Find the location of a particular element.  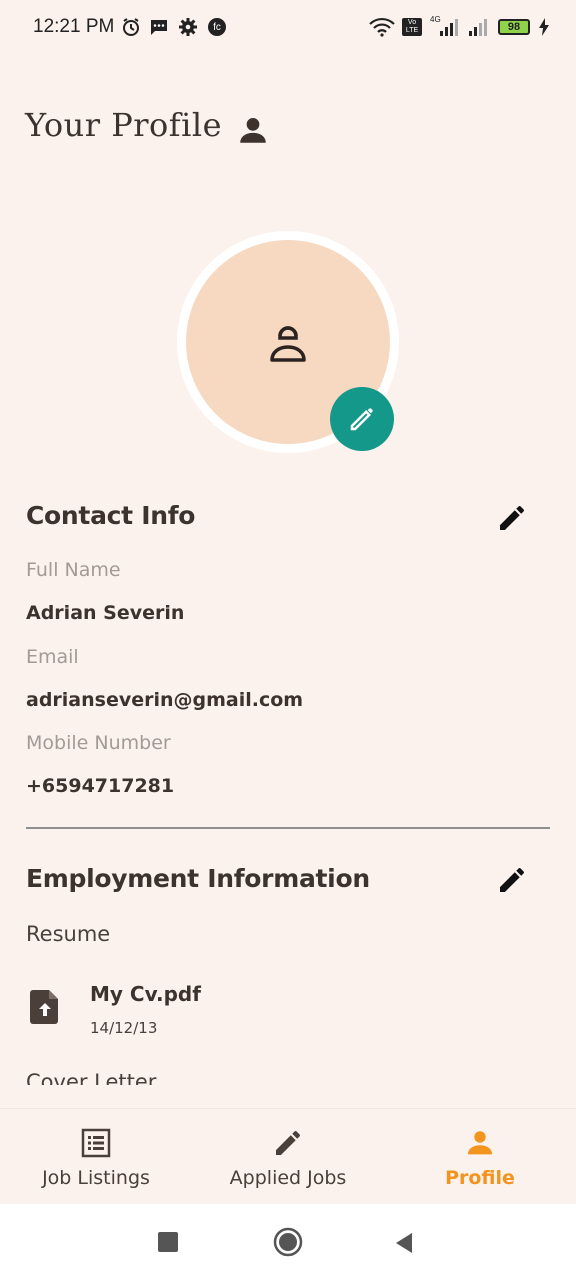

cover-letter-label: Cover Letter is located at coordinates (91, 1077).